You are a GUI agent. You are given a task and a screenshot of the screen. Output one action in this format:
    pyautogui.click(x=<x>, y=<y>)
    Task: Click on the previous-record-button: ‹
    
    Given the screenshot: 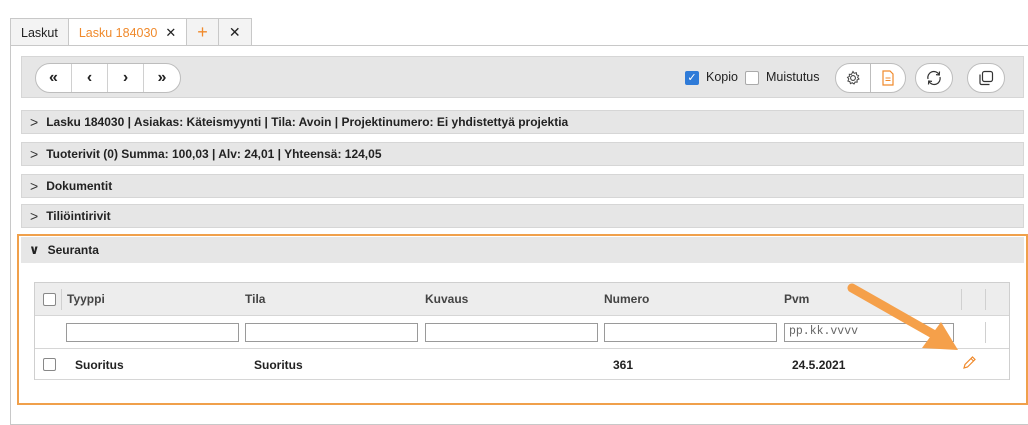 What is the action you would take?
    pyautogui.click(x=90, y=78)
    